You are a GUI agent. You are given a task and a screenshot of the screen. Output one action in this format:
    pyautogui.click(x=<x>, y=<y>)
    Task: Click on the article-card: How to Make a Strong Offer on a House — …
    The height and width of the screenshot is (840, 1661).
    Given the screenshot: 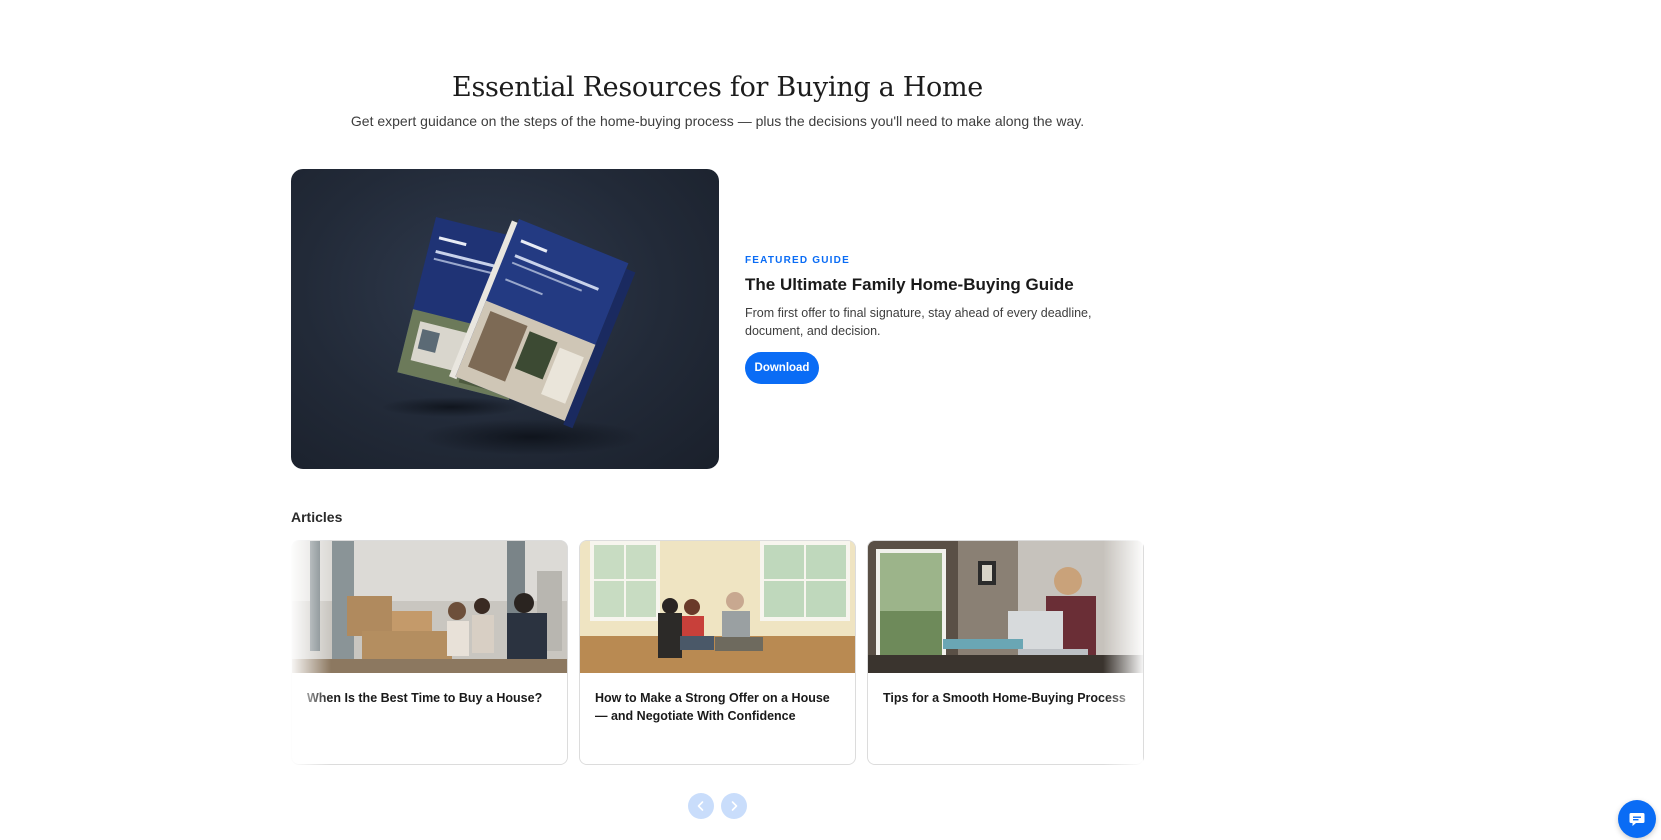 What is the action you would take?
    pyautogui.click(x=717, y=652)
    